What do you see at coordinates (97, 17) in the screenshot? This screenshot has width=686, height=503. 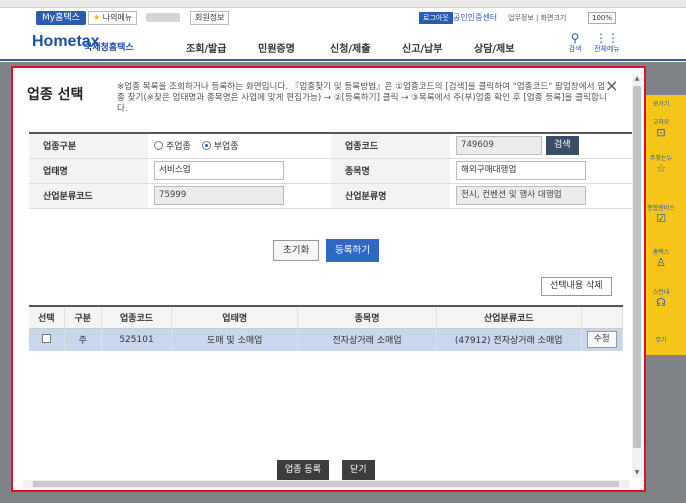 I see `star-icon: ★` at bounding box center [97, 17].